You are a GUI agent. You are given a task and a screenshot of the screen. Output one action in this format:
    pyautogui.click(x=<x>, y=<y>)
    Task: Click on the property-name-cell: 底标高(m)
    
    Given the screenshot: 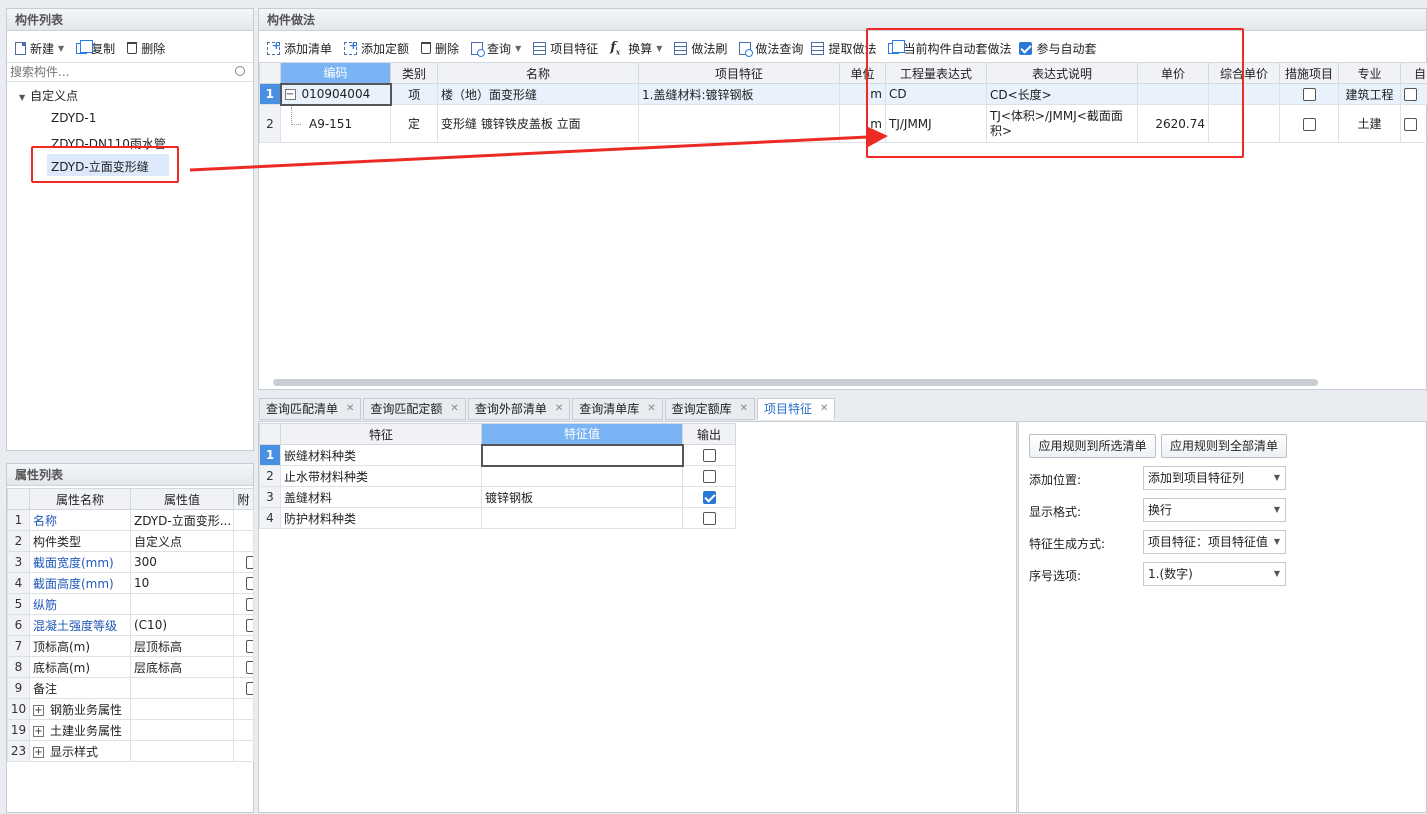 What is the action you would take?
    pyautogui.click(x=80, y=667)
    